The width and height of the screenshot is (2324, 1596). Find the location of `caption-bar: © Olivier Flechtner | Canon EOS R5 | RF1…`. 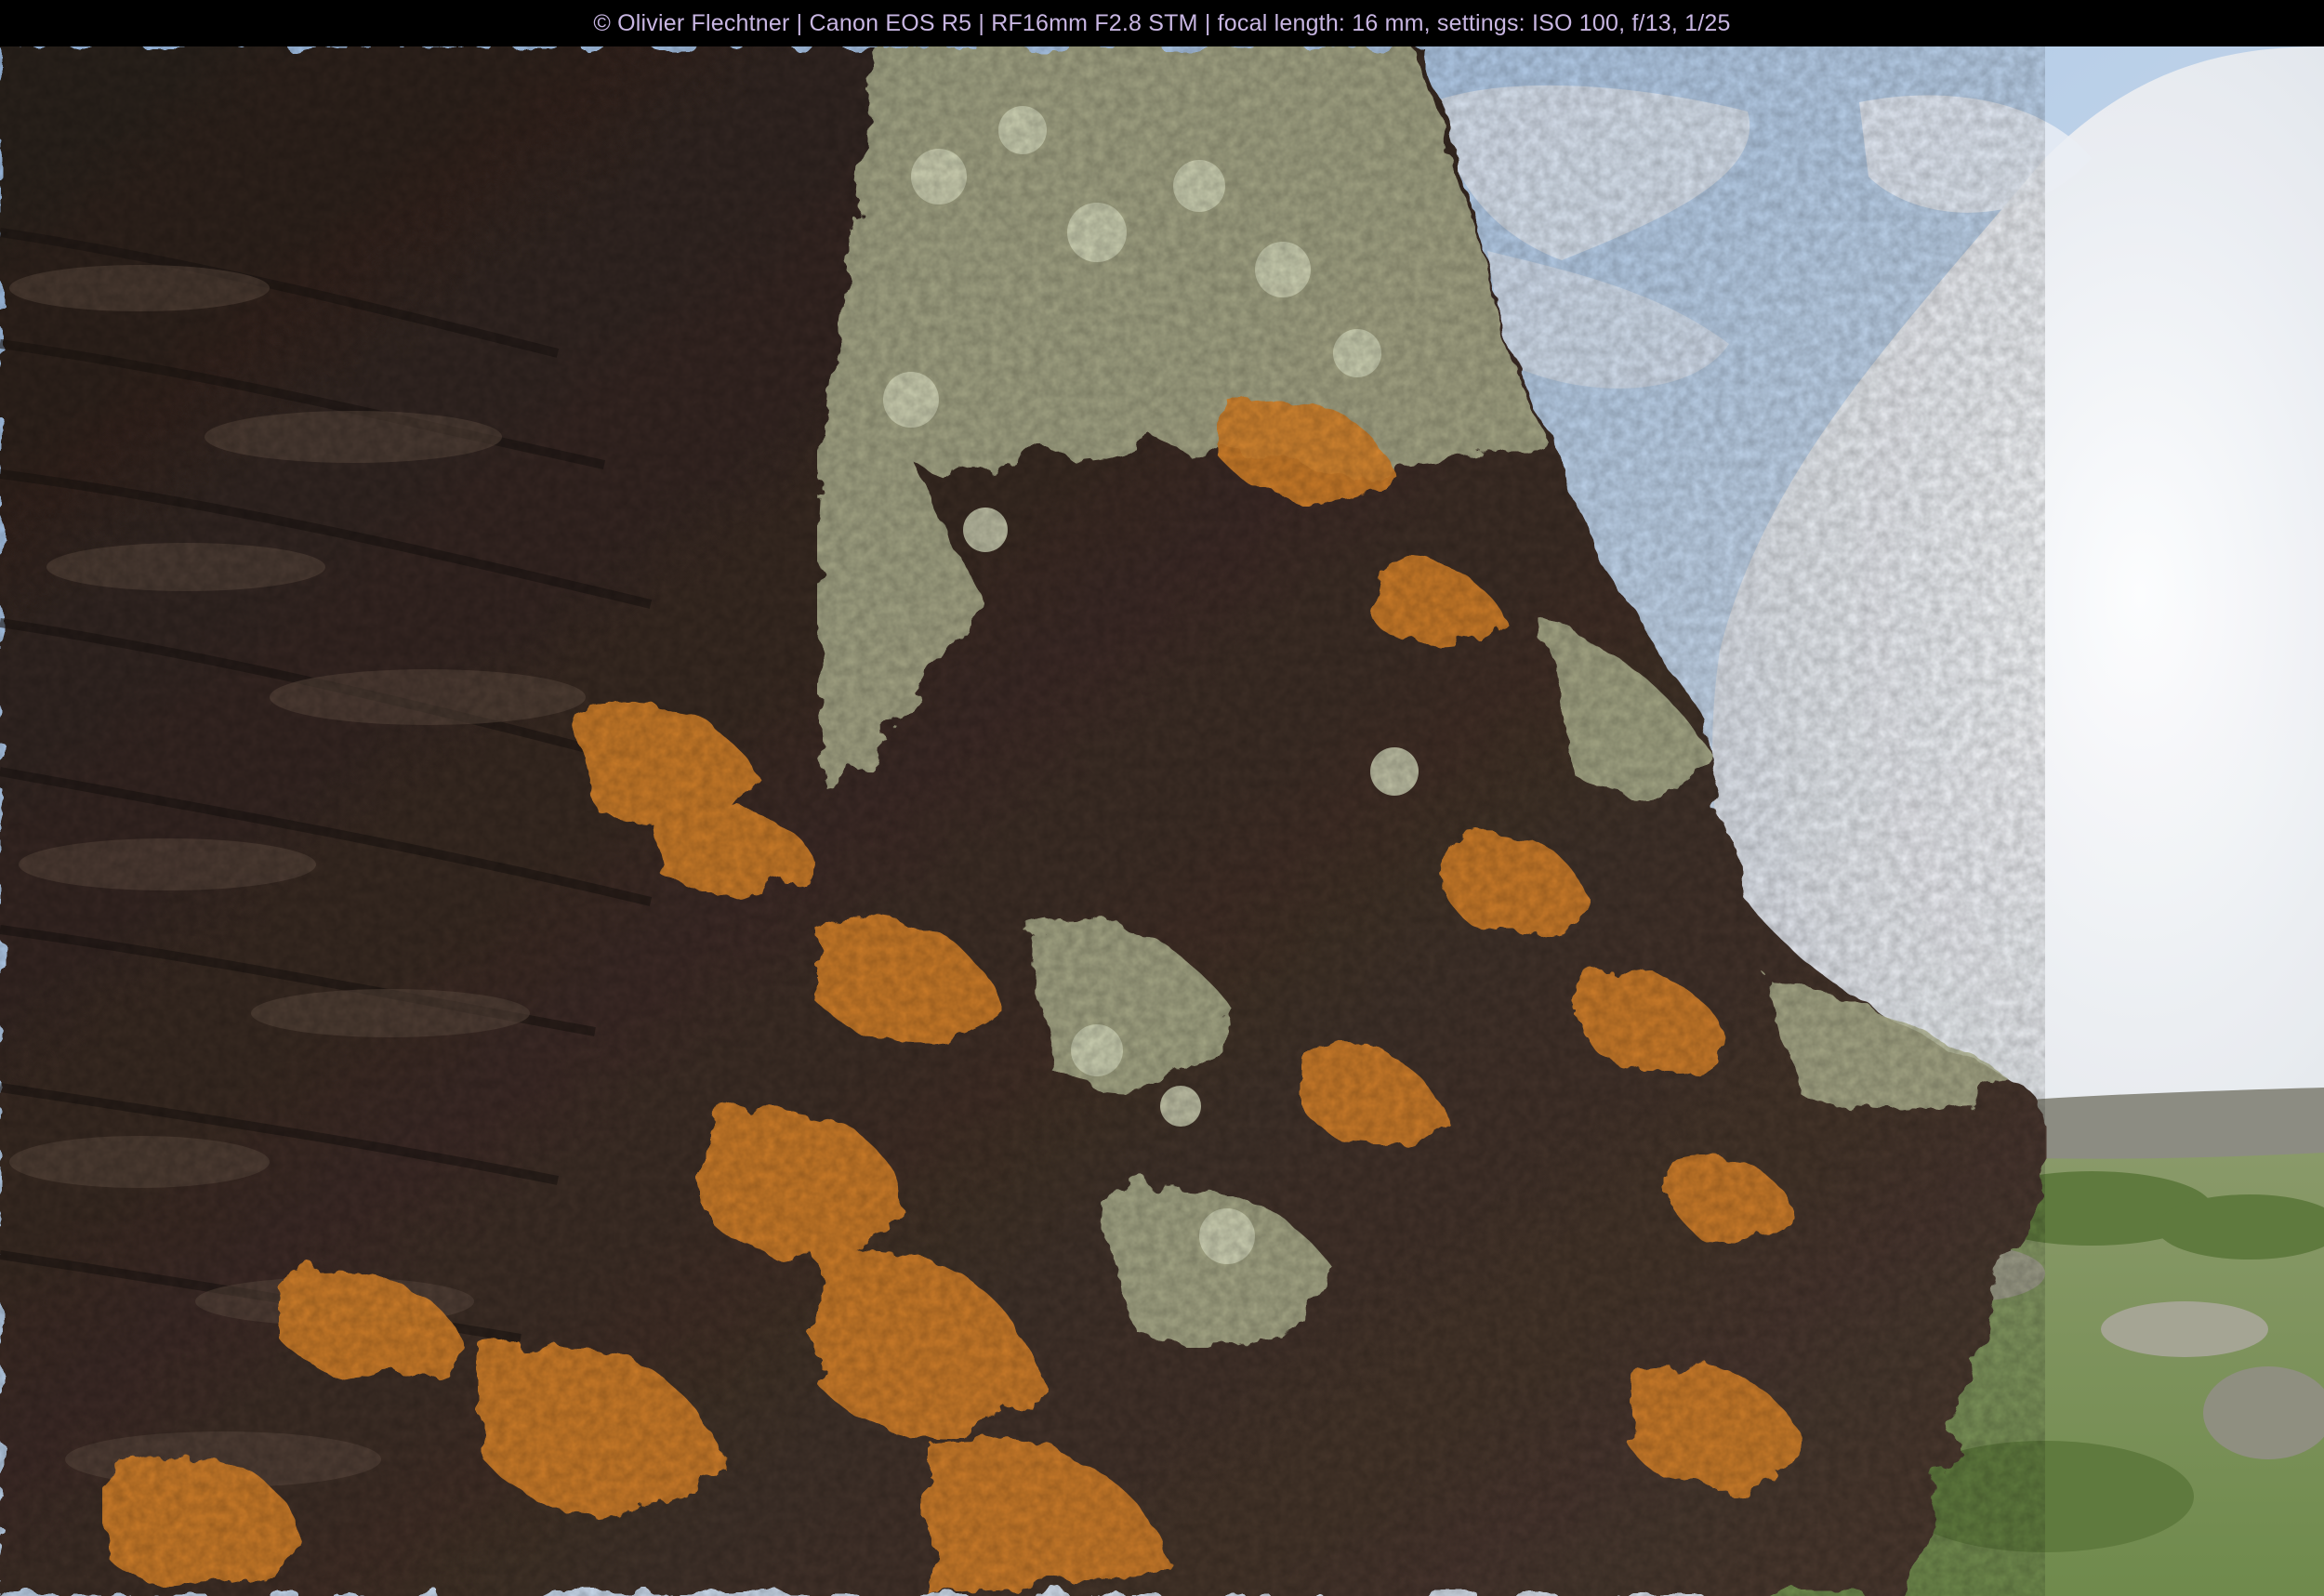

caption-bar: © Olivier Flechtner | Canon EOS R5 | RF1… is located at coordinates (1162, 23).